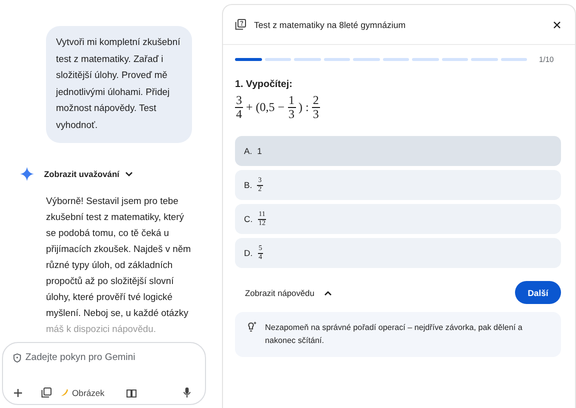  Describe the element at coordinates (64, 392) in the screenshot. I see `banana-icon` at that location.